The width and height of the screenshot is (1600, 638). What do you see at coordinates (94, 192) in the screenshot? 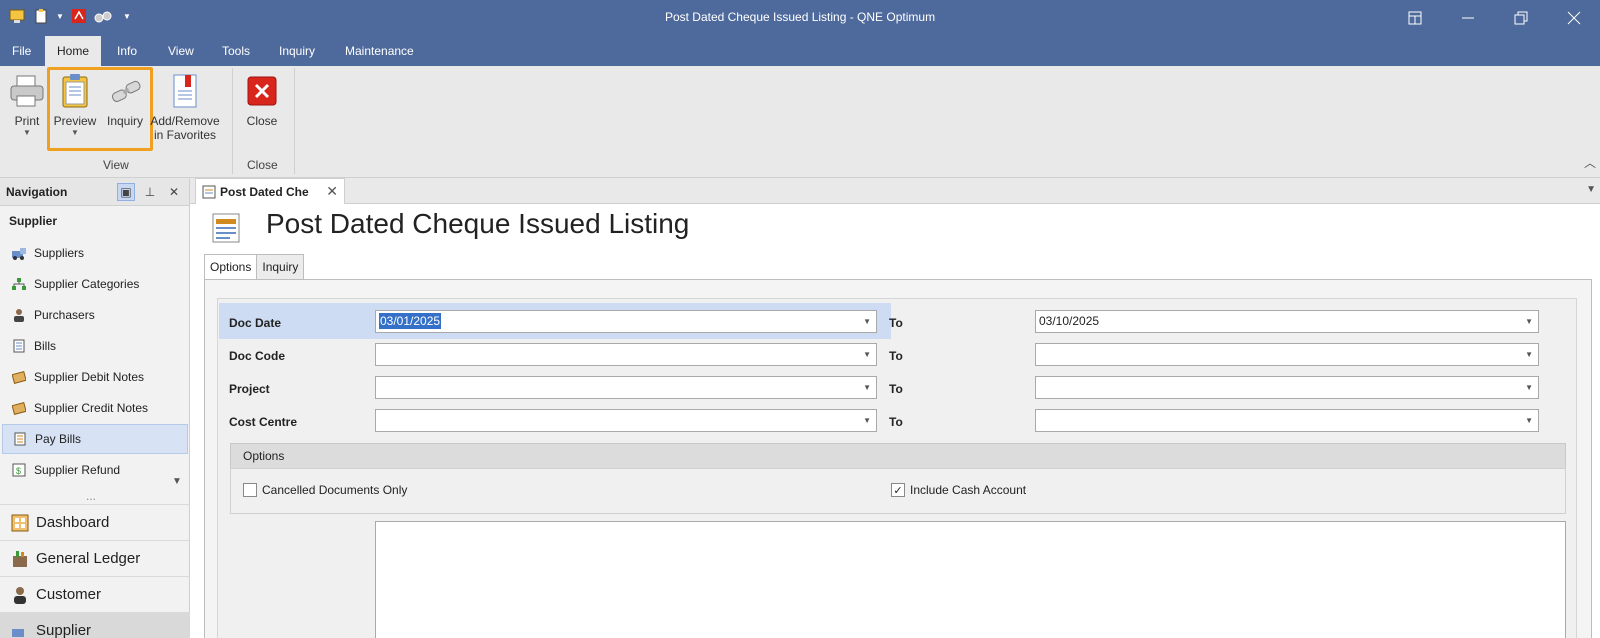
I see `navigation-header: Navigation ▣ ⊥ ✕` at bounding box center [94, 192].